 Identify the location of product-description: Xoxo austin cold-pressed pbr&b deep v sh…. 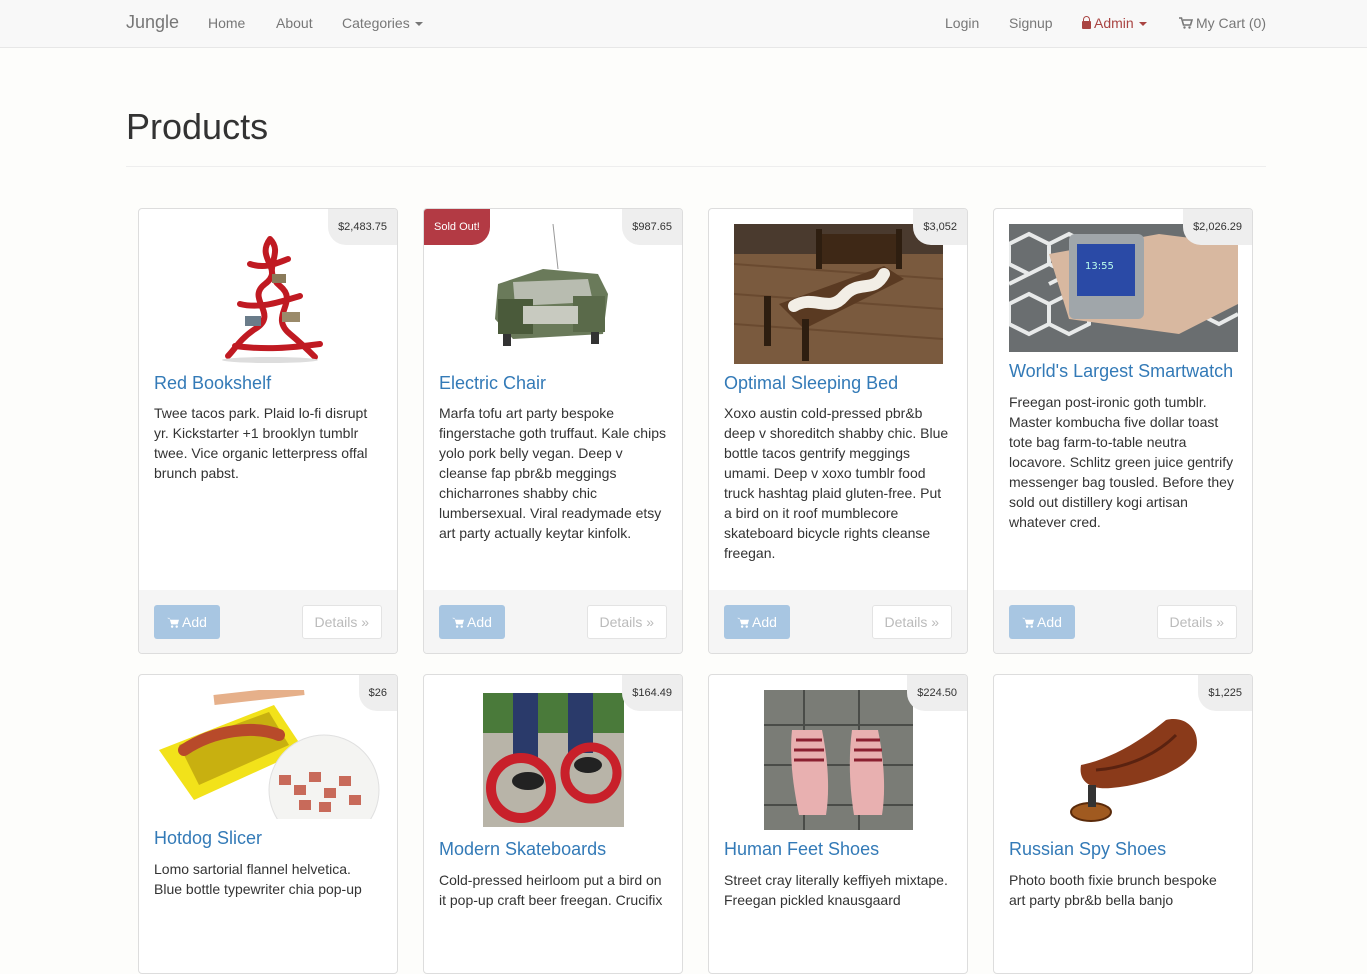
(836, 483).